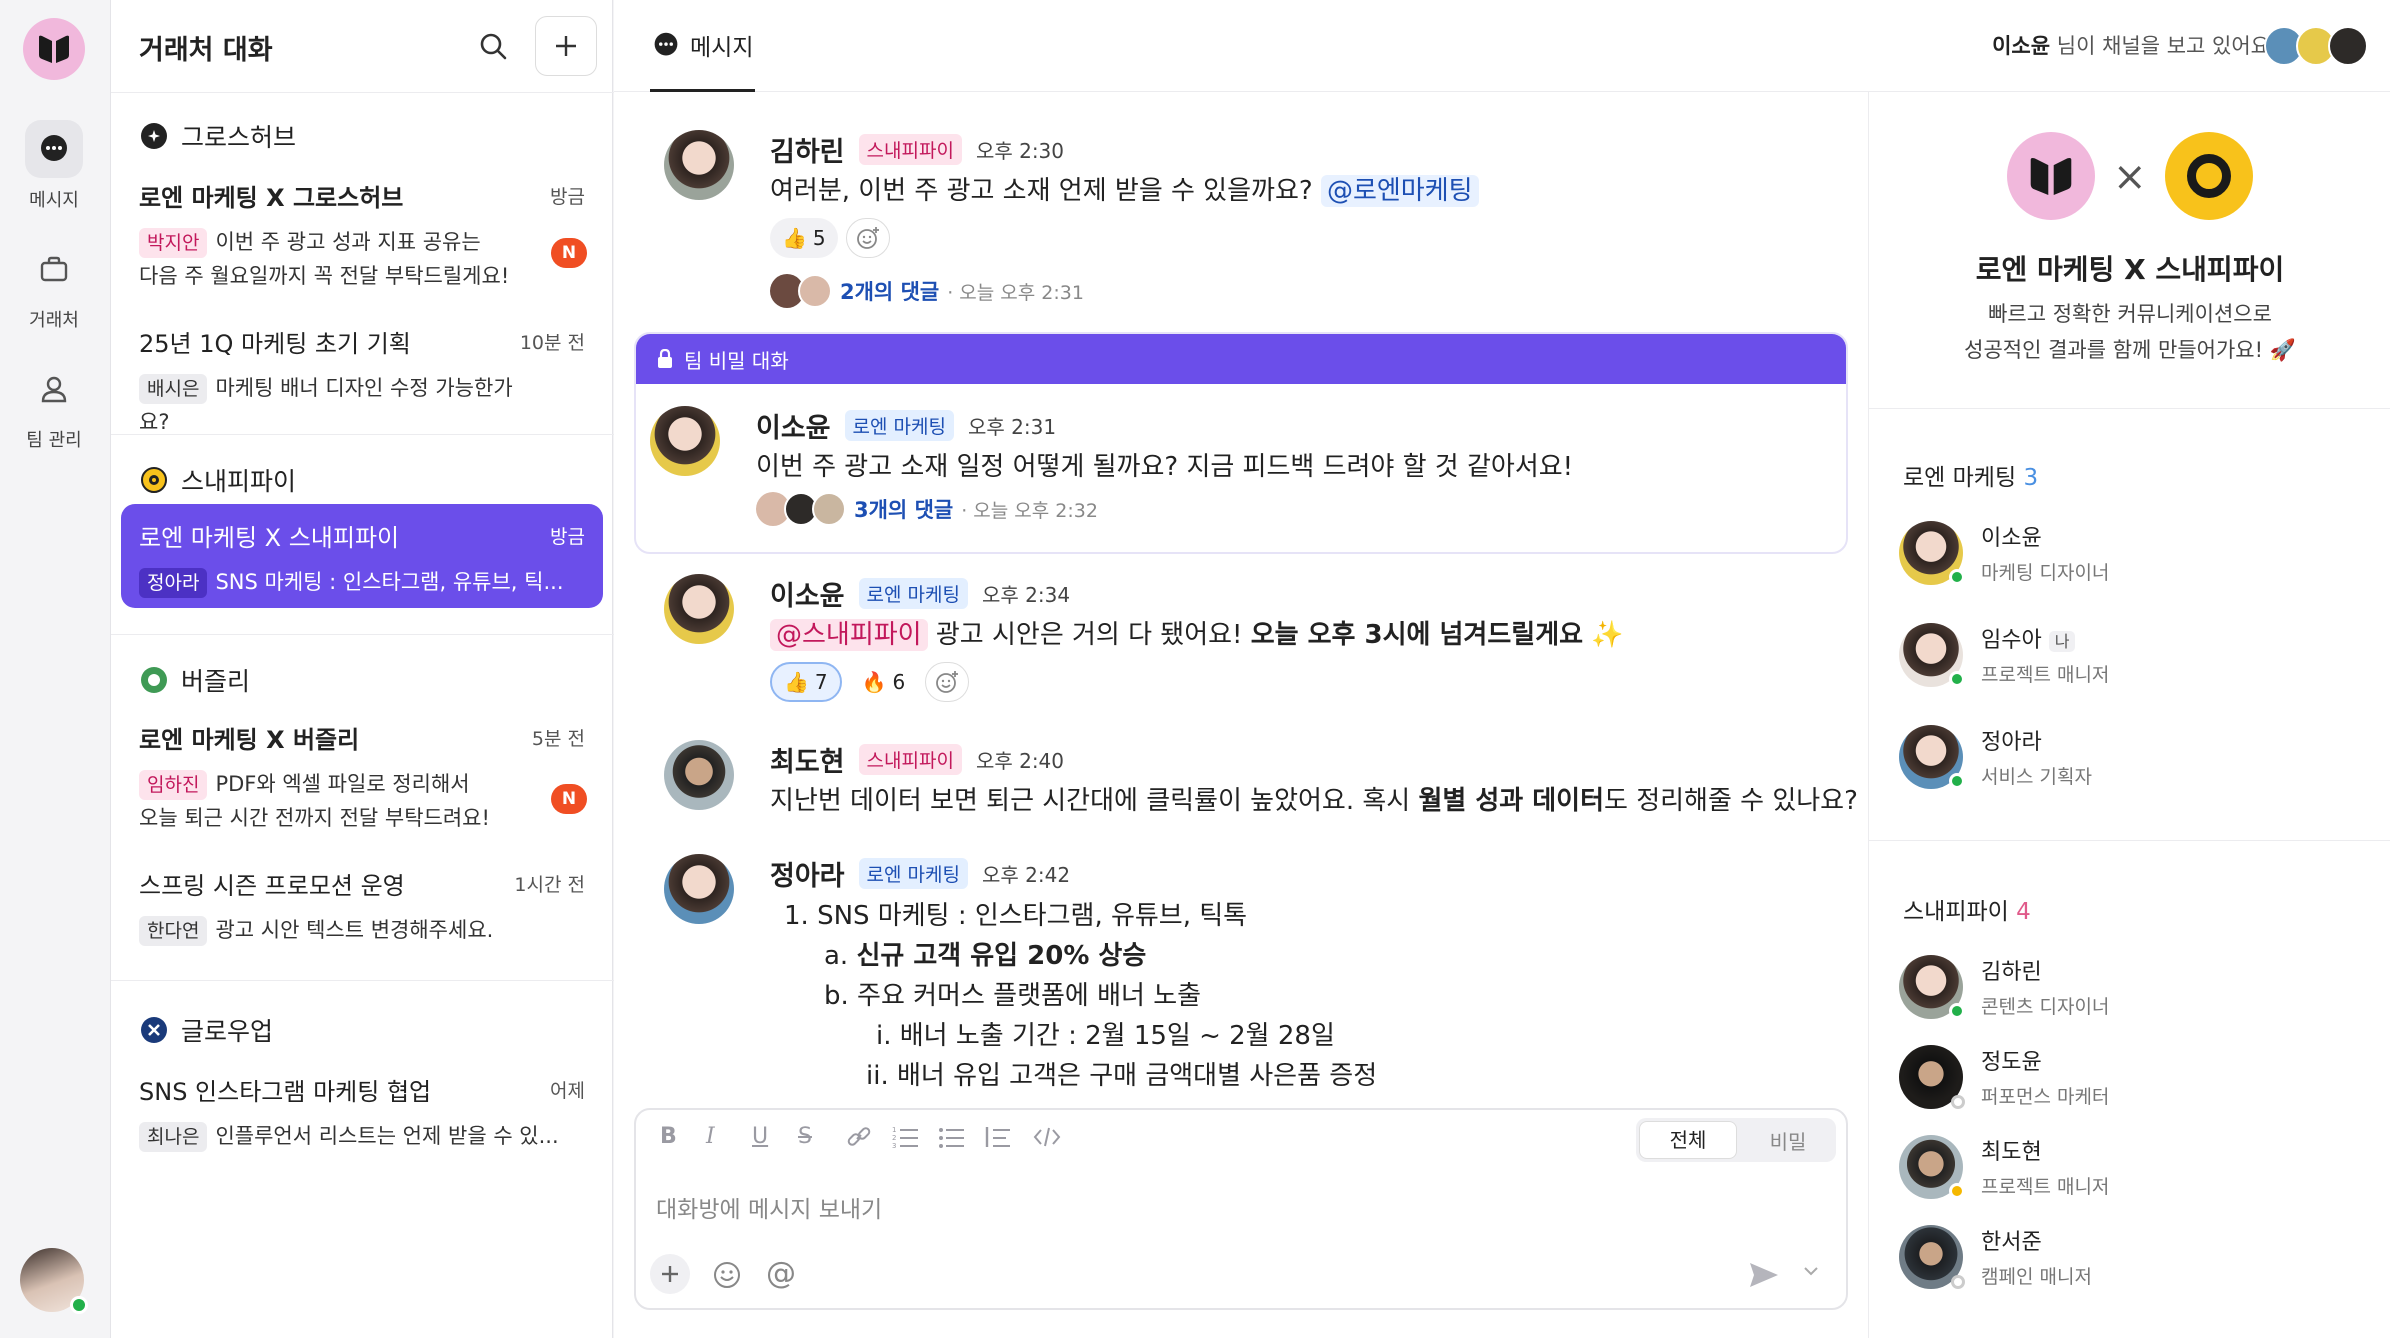 The image size is (2390, 1338). Describe the element at coordinates (54, 269) in the screenshot. I see `briefcase-icon` at that location.